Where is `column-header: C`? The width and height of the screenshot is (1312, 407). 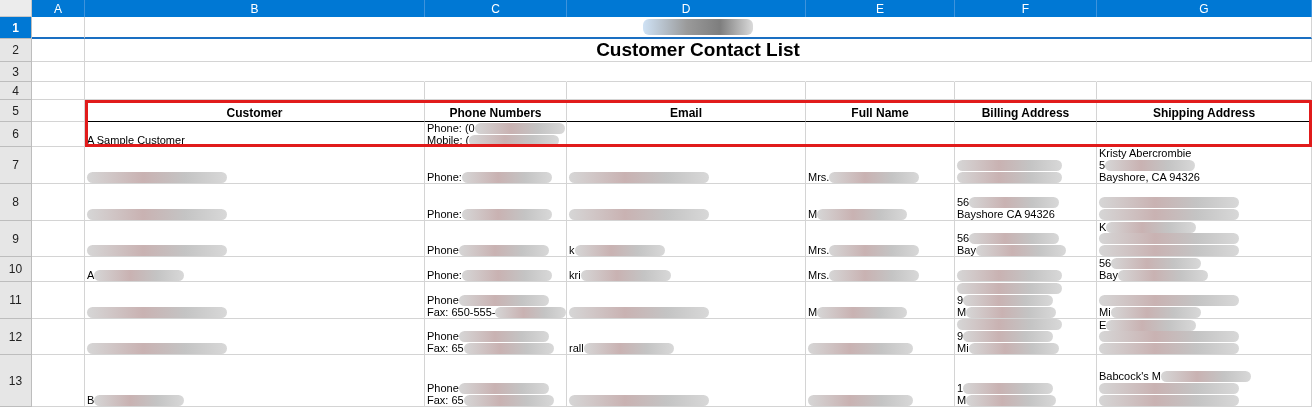 column-header: C is located at coordinates (496, 8).